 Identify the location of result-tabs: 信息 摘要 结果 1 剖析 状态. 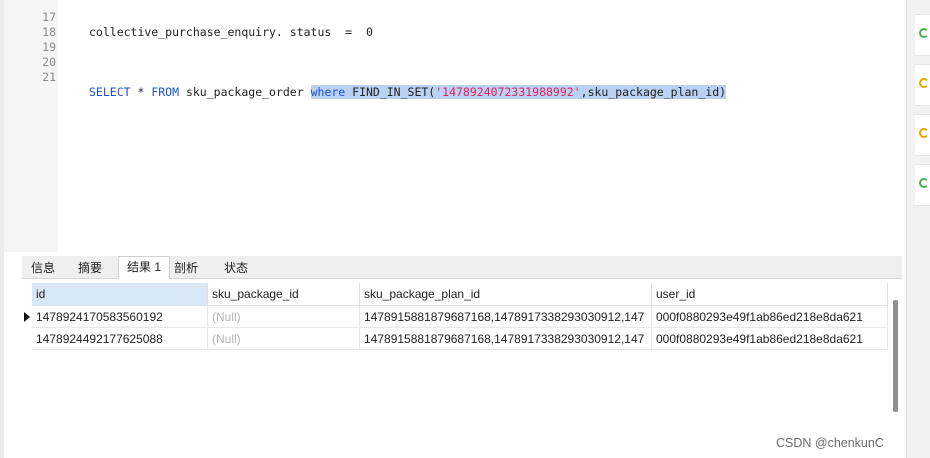
(462, 267).